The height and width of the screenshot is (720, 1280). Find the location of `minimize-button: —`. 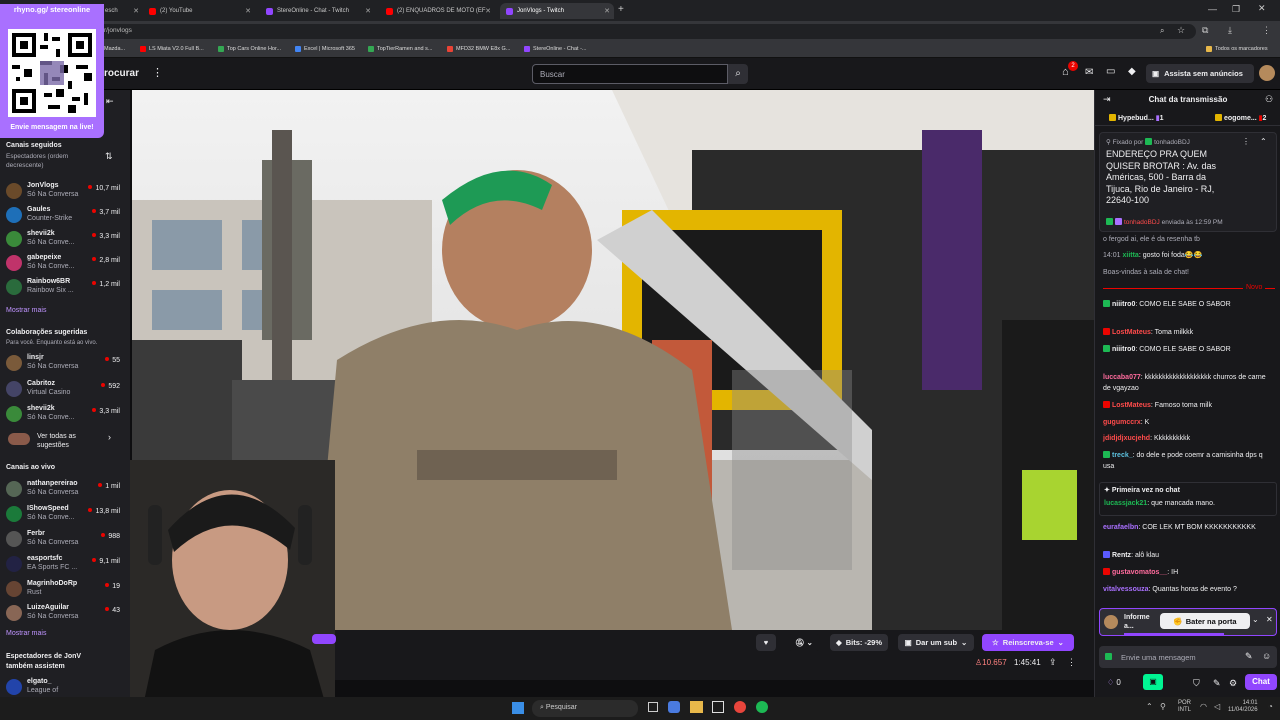

minimize-button: — is located at coordinates (1212, 9).